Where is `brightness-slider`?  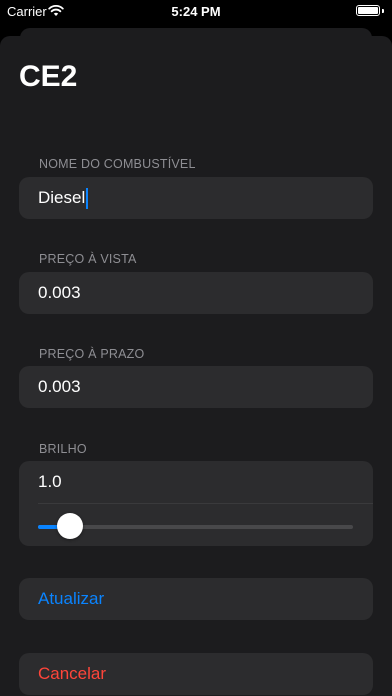 brightness-slider is located at coordinates (196, 525).